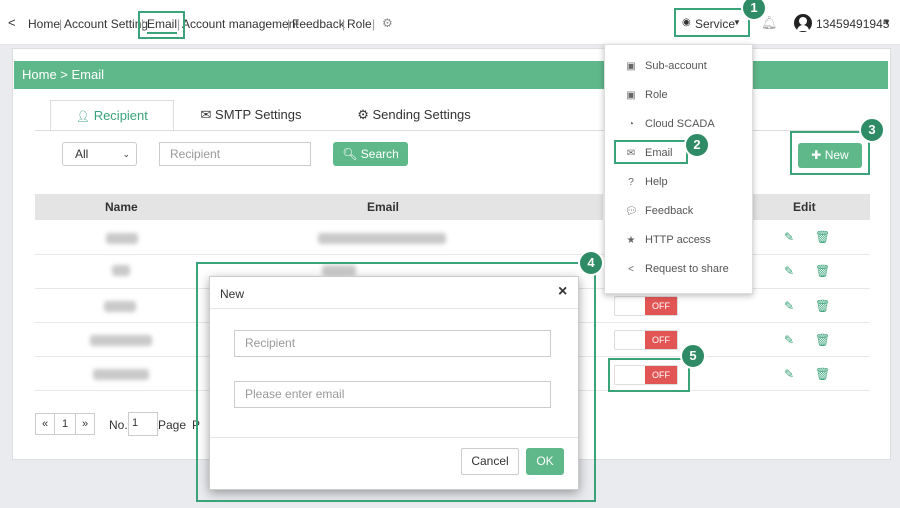 Image resolution: width=900 pixels, height=508 pixels. What do you see at coordinates (697, 145) in the screenshot?
I see `step-badge-2: 2` at bounding box center [697, 145].